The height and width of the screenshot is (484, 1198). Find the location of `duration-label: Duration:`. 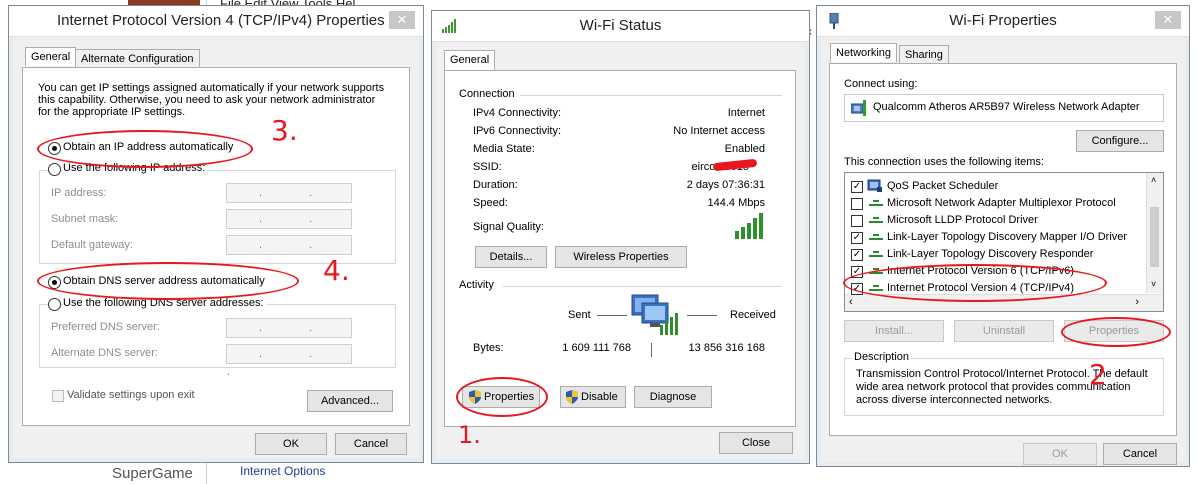

duration-label: Duration: is located at coordinates (495, 185).